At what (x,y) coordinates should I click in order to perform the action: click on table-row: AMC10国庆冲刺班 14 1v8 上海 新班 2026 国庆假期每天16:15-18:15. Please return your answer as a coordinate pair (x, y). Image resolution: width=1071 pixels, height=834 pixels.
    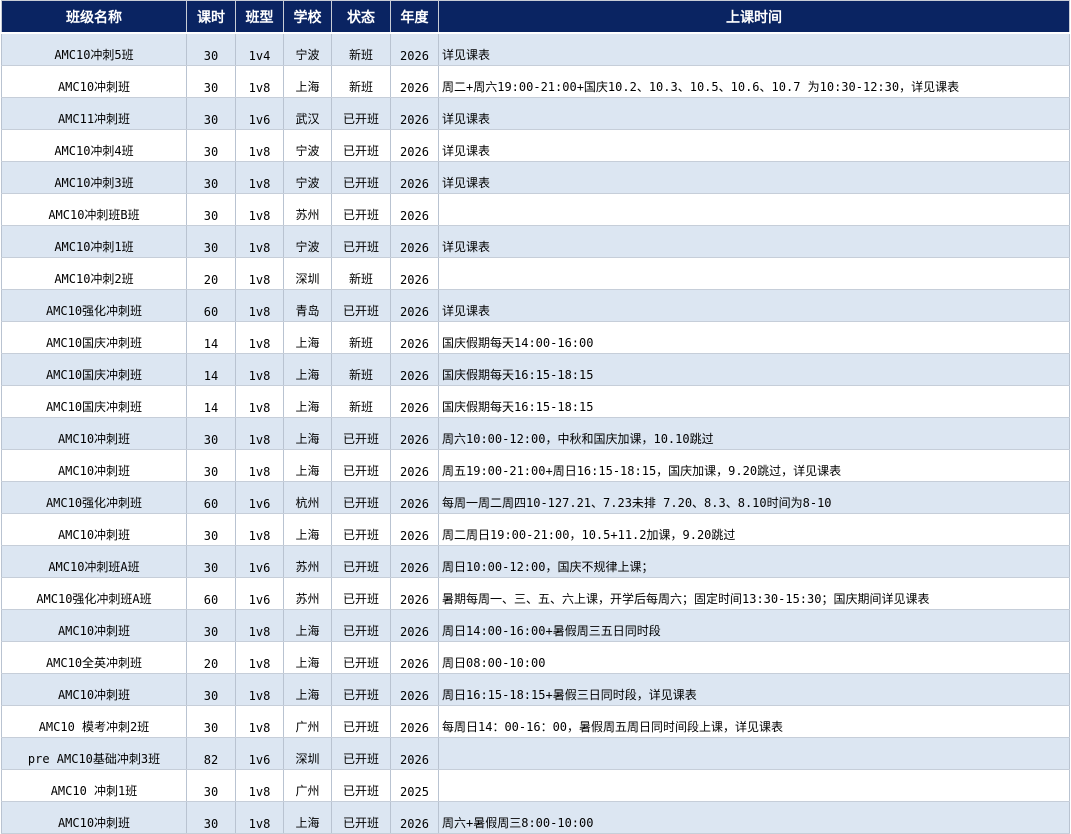
    Looking at the image, I should click on (535, 369).